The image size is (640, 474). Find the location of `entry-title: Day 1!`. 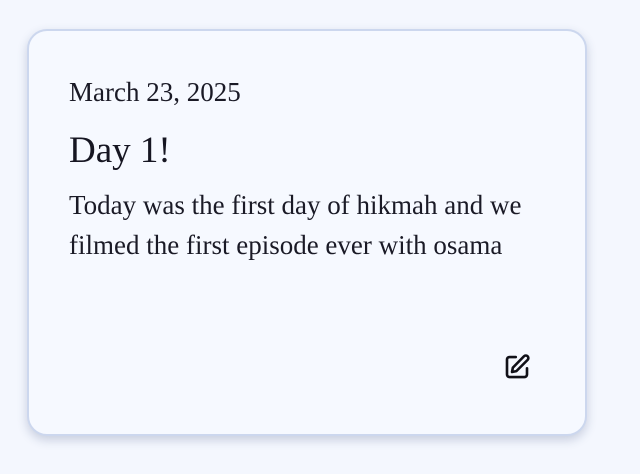

entry-title: Day 1! is located at coordinates (120, 150).